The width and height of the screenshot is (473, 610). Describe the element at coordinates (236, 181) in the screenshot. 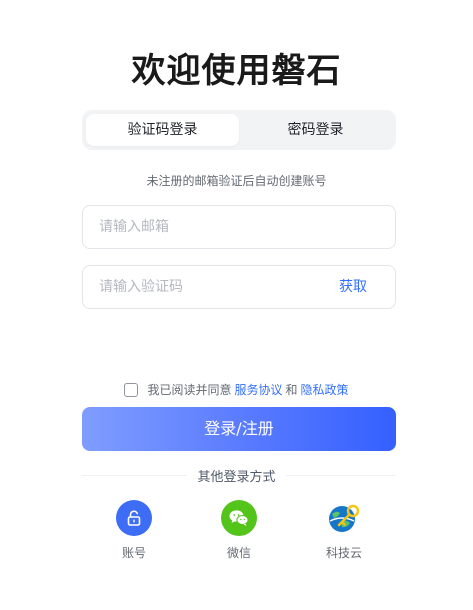

I see `register-hint: 未注册的邮箱验证后自动创建账号` at that location.